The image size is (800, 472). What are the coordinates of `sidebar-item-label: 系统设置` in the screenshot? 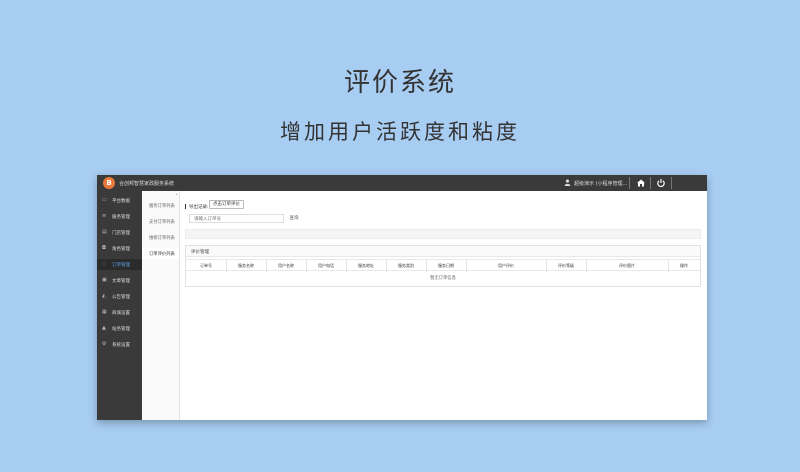 It's located at (121, 345).